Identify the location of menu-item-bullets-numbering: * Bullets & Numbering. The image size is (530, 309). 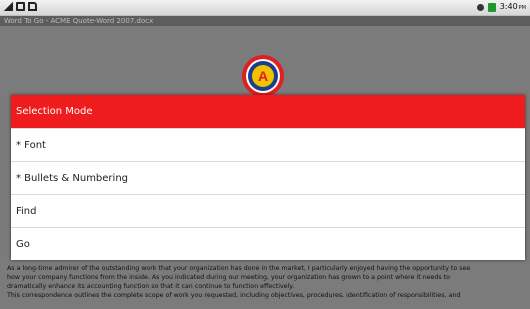
(268, 177).